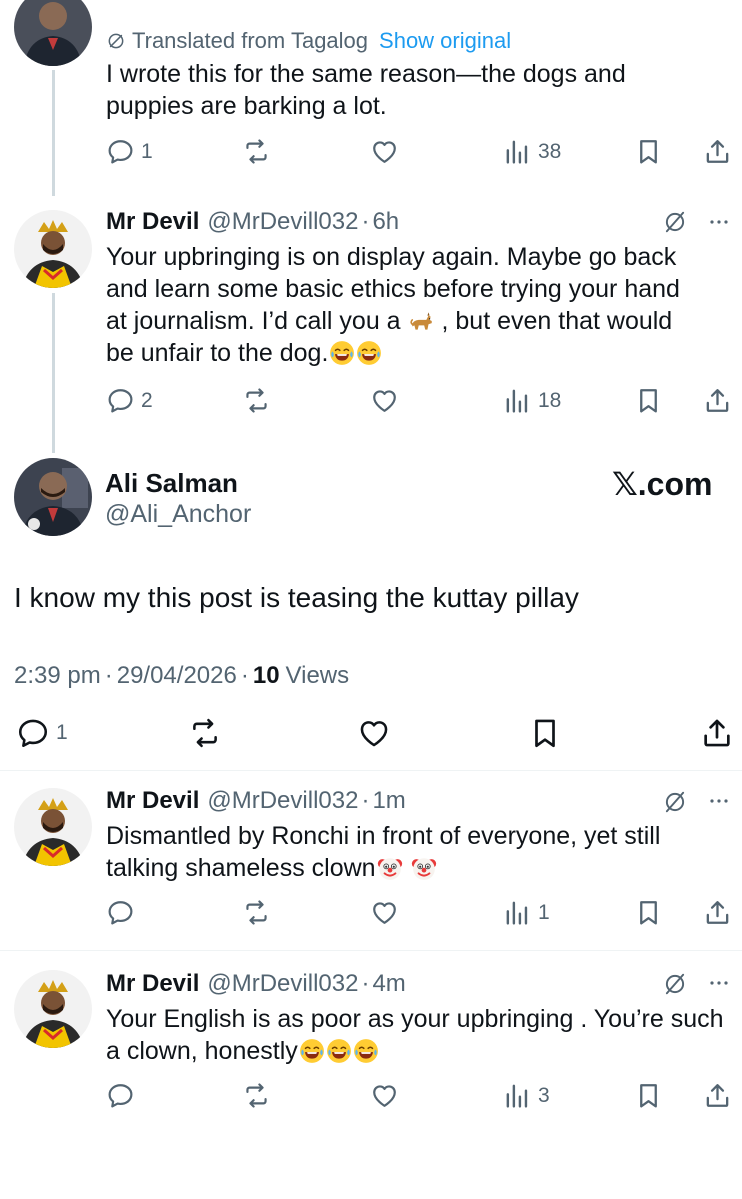 Image resolution: width=742 pixels, height=1199 pixels. What do you see at coordinates (178, 514) in the screenshot?
I see `author-handle: @Ali_Anchor` at bounding box center [178, 514].